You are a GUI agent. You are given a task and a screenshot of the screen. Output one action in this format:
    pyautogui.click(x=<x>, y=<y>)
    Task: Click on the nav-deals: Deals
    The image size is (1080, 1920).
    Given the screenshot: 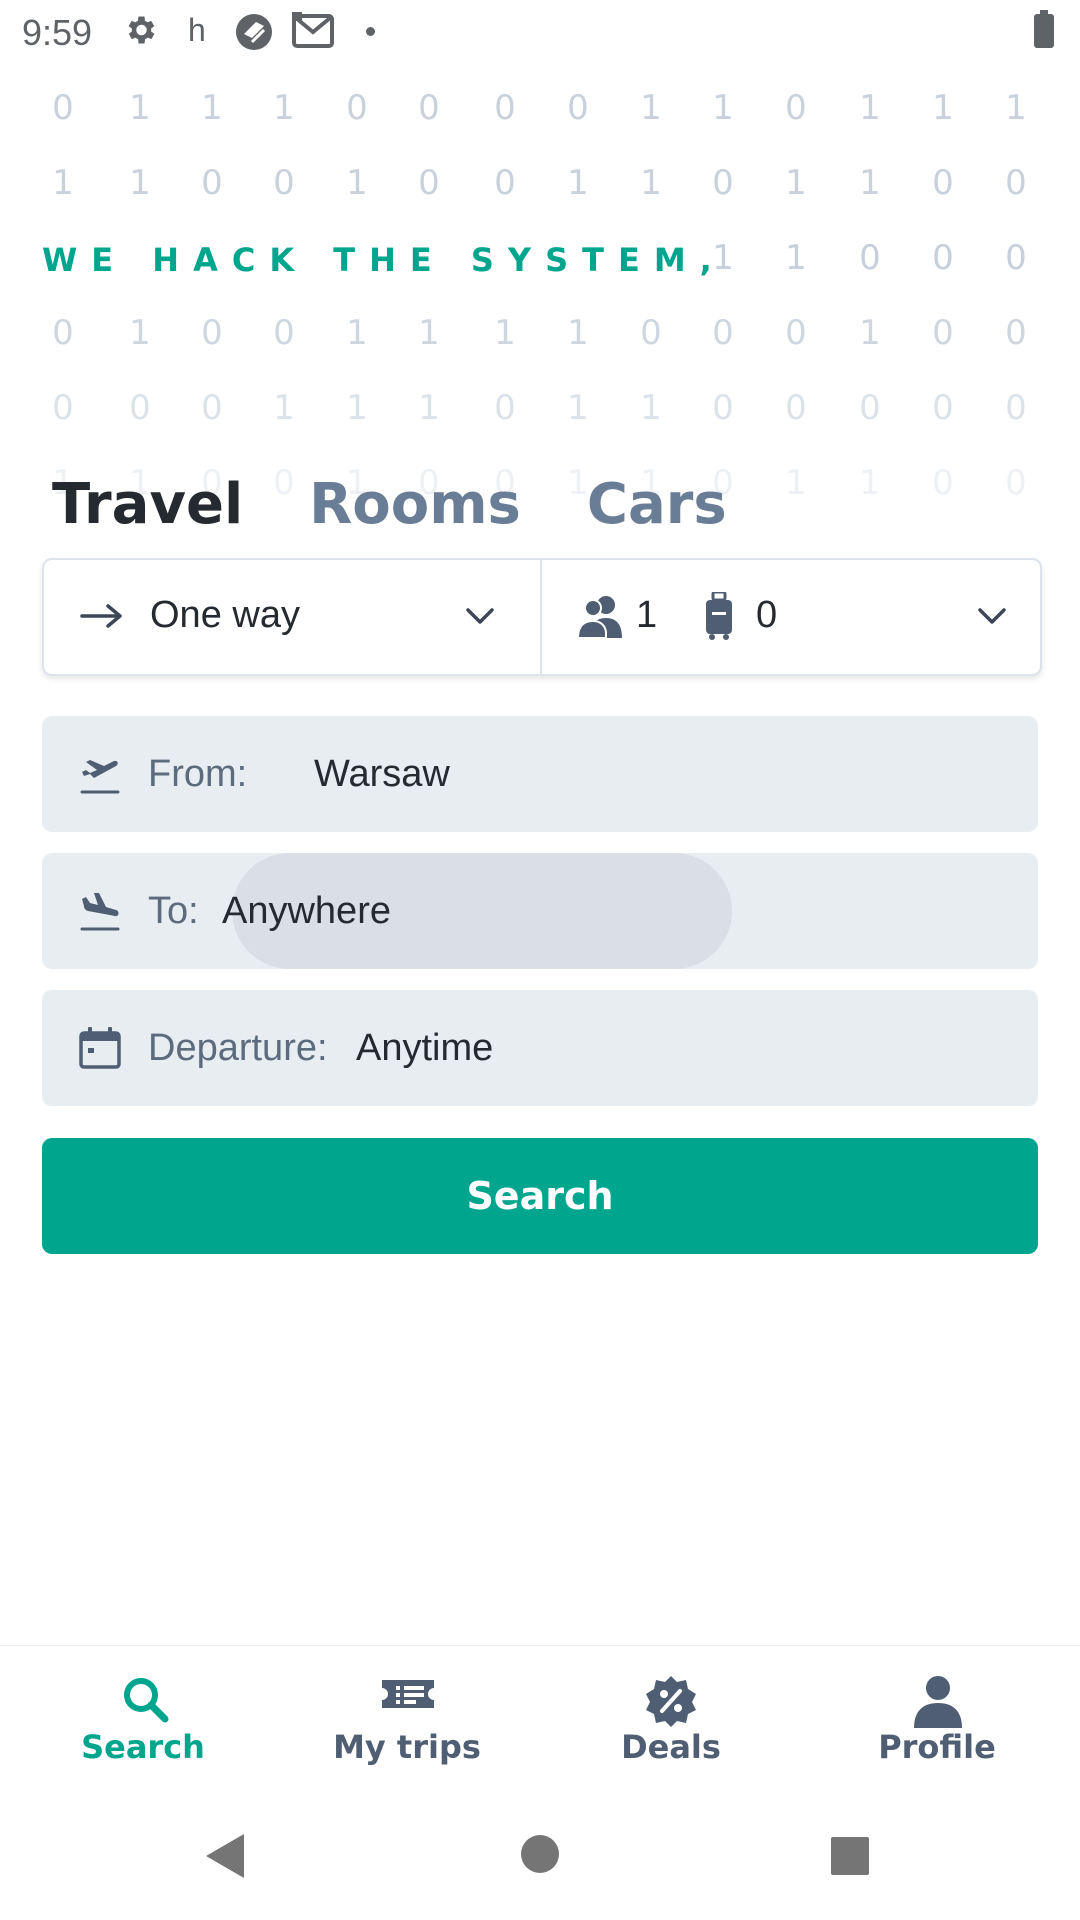 What is the action you would take?
    pyautogui.click(x=671, y=1721)
    